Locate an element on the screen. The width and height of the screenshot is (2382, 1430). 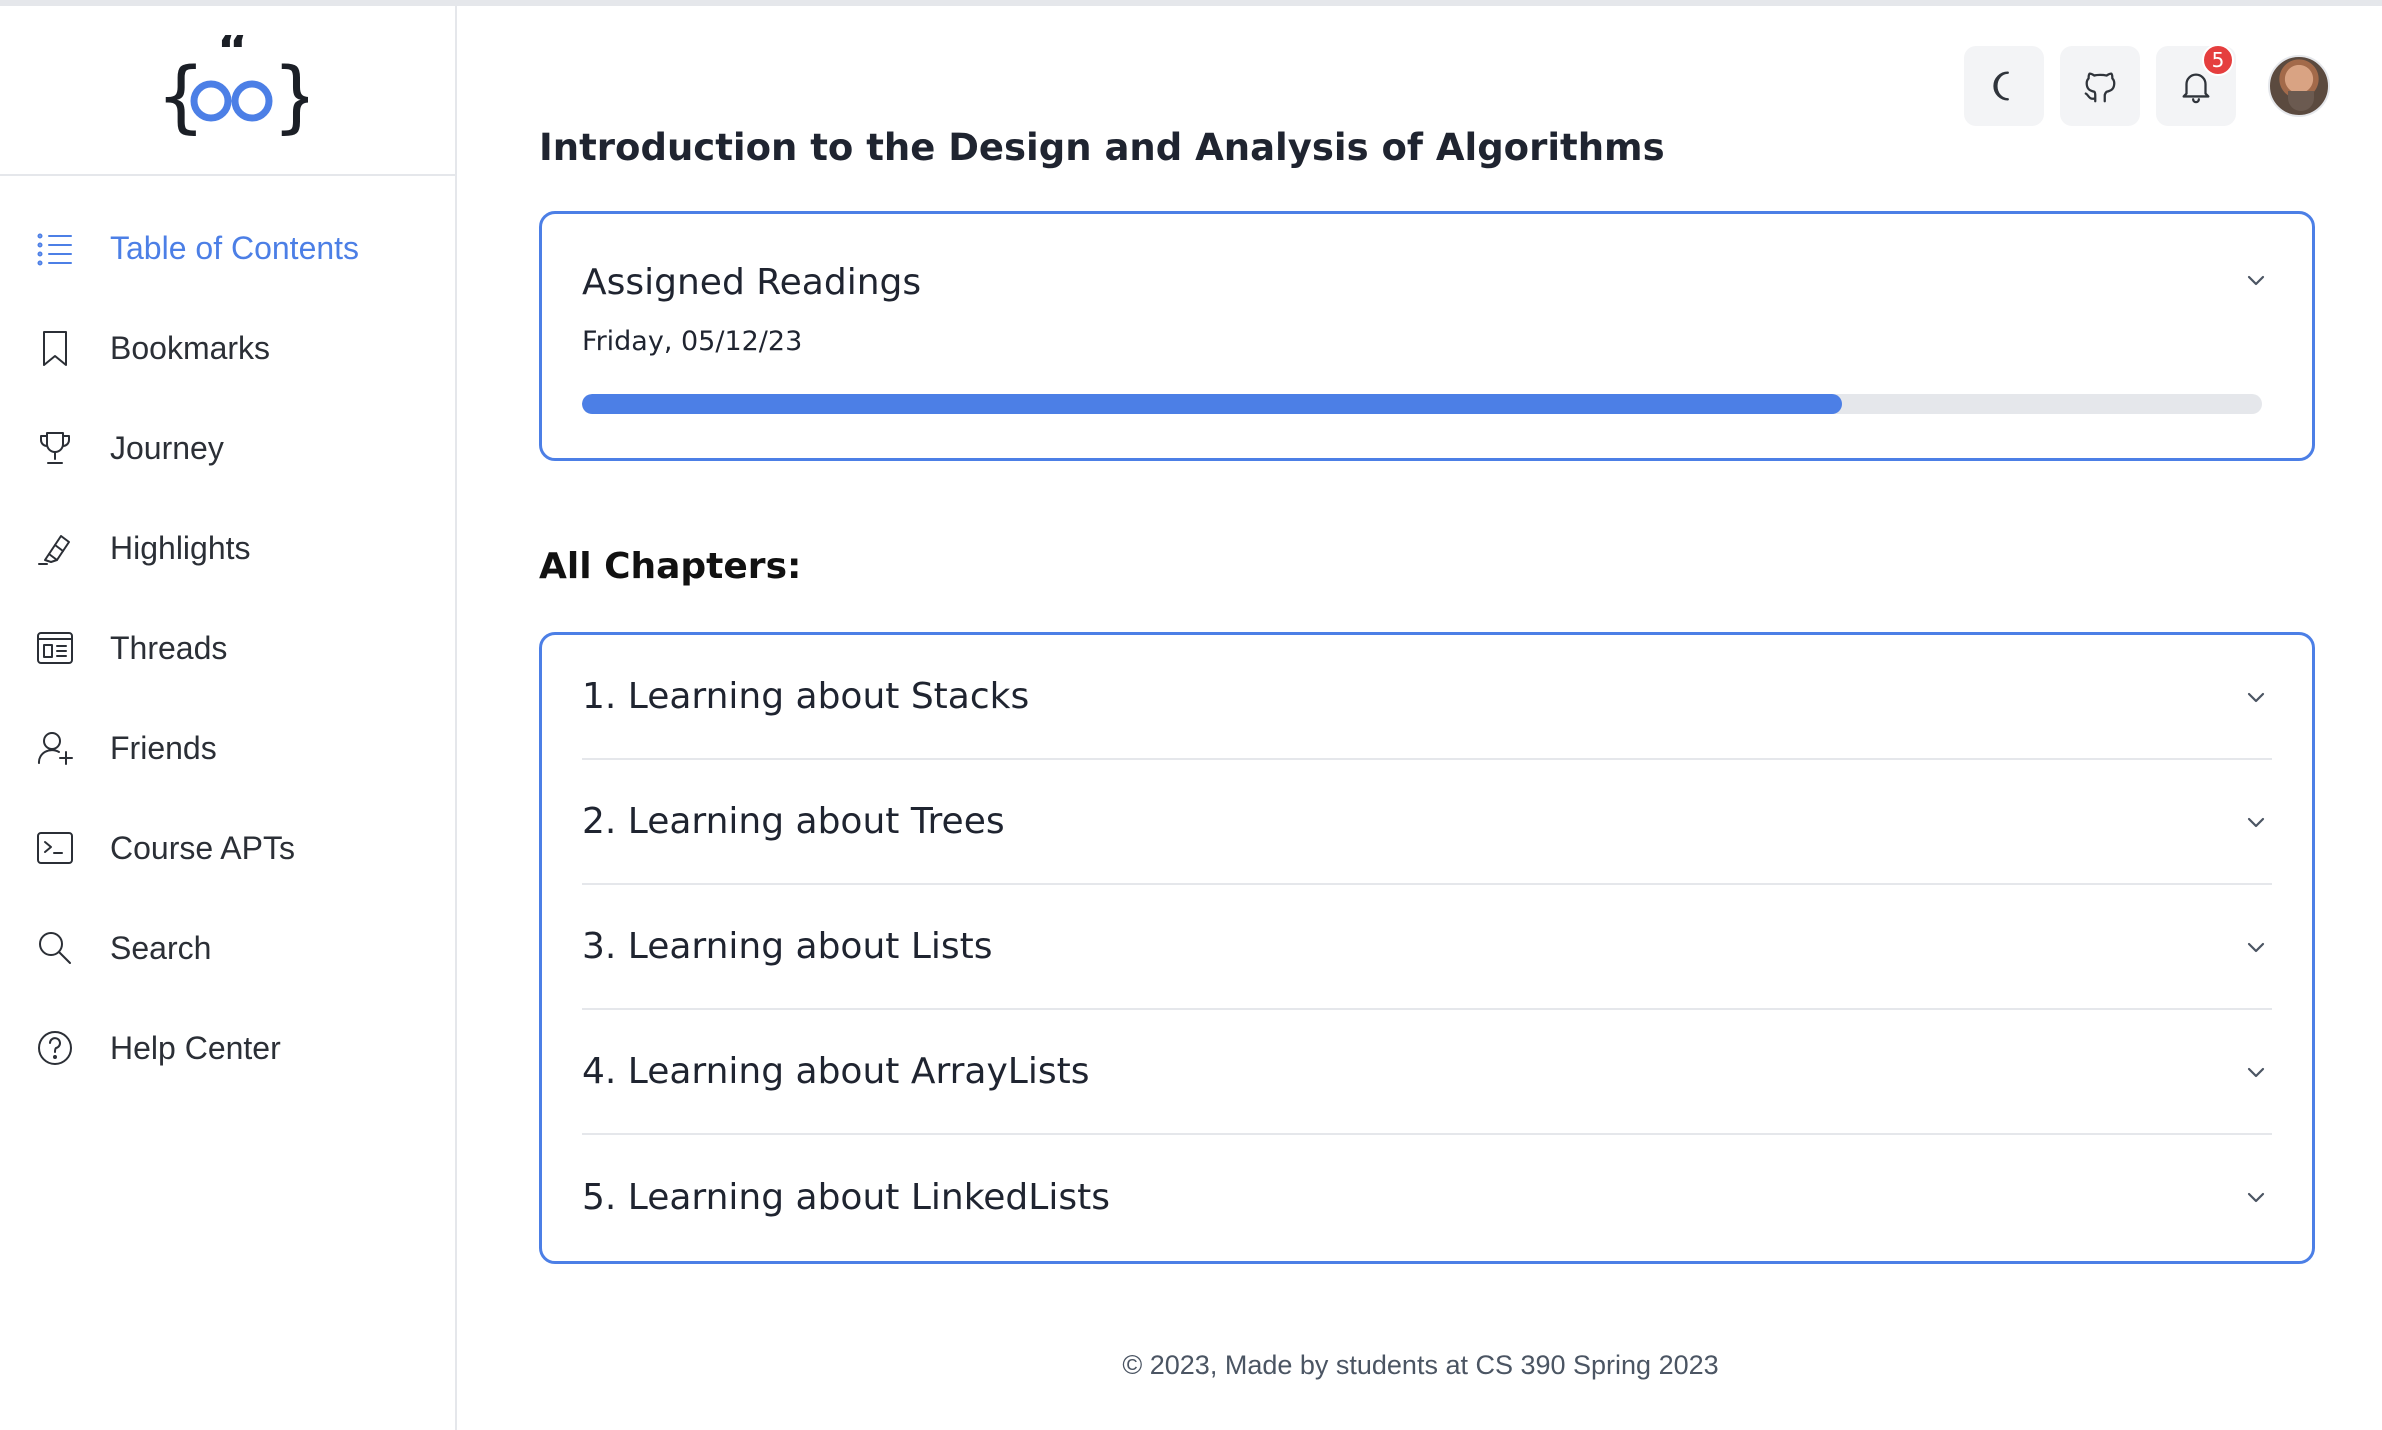
sidebar-item-label: Help Center is located at coordinates (195, 1047).